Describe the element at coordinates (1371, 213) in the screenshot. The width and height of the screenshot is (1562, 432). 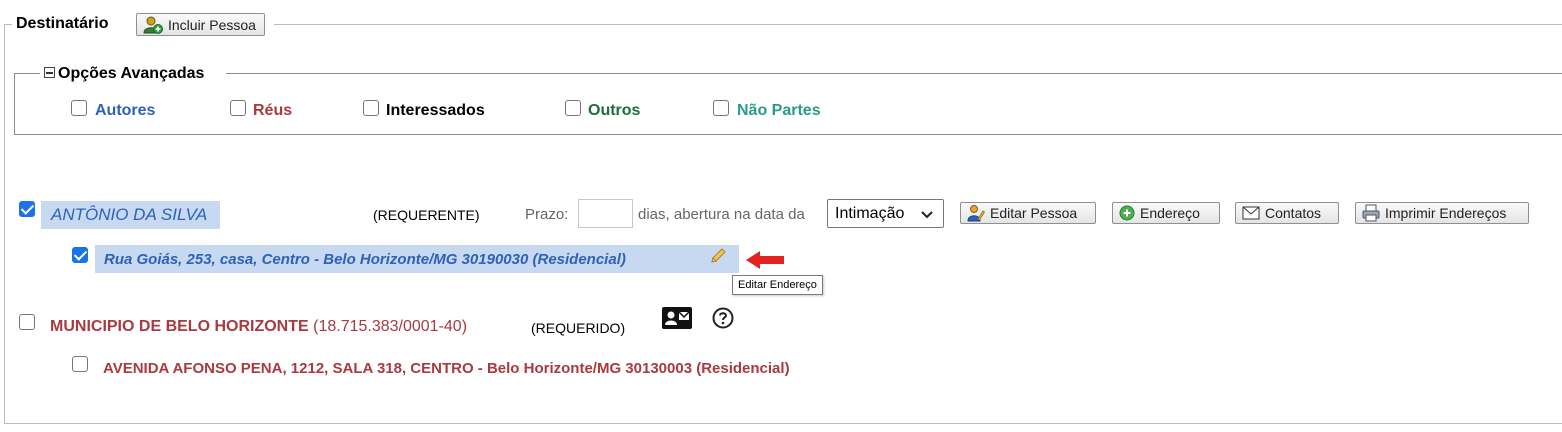
I see `printer-icon` at that location.